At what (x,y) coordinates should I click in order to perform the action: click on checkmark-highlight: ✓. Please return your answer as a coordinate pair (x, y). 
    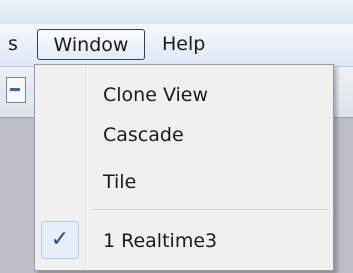
    Looking at the image, I should click on (60, 240).